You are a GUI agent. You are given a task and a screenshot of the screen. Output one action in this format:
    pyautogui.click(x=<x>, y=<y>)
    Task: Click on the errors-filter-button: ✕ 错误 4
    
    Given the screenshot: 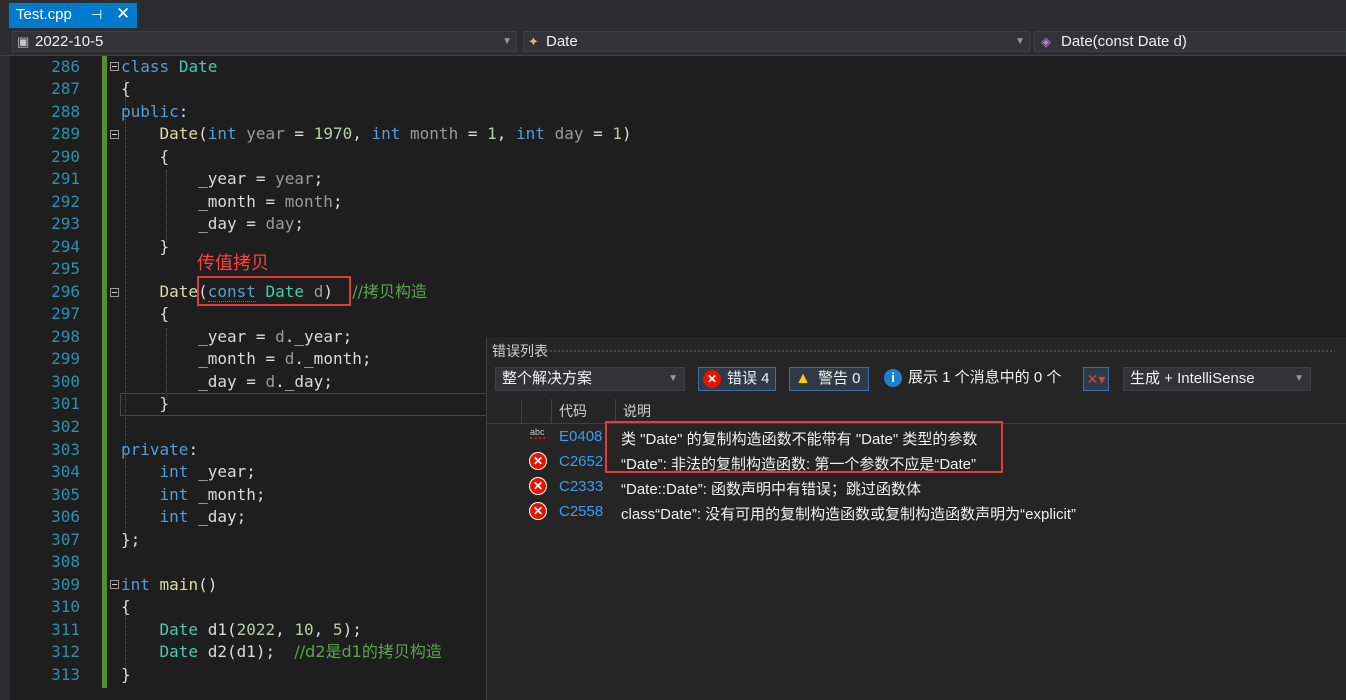 What is the action you would take?
    pyautogui.click(x=737, y=379)
    